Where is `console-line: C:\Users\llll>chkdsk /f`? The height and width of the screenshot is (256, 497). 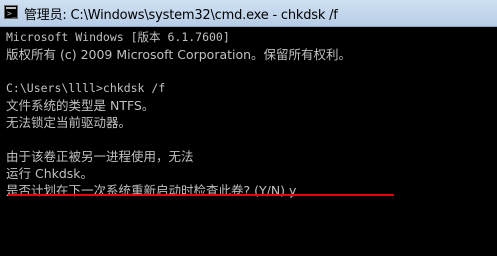 console-line: C:\Users\llll>chkdsk /f is located at coordinates (86, 88).